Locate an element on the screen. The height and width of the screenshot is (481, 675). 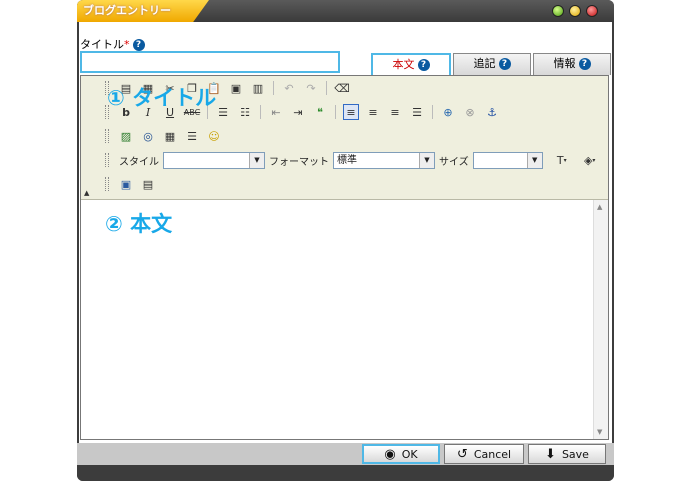
tab-body-label: 本文 is located at coordinates (403, 64).